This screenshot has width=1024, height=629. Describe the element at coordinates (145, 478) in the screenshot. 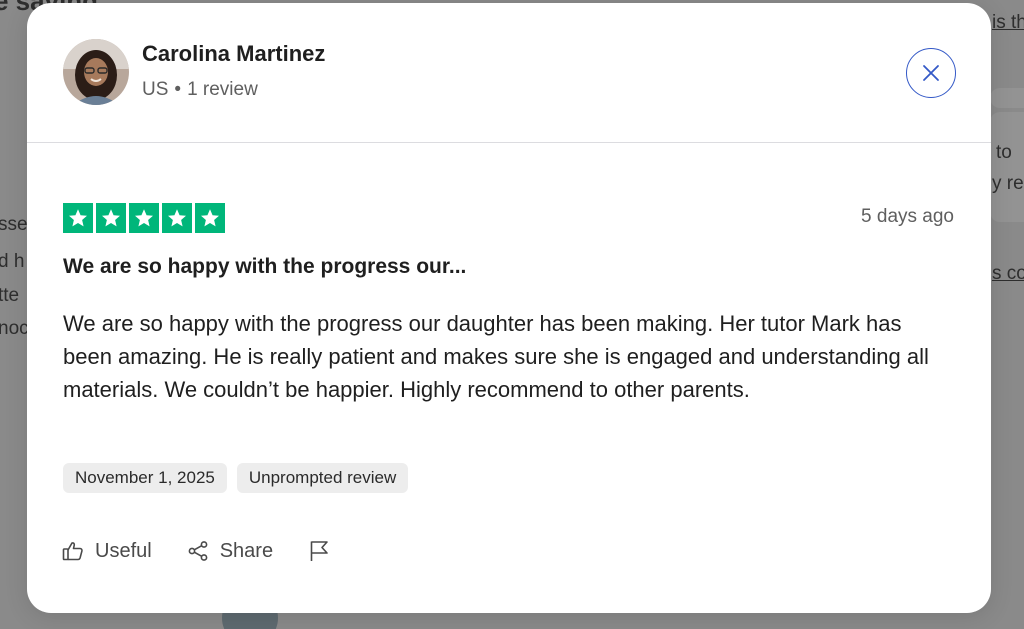

I see `experience-date-badge: November 1, 2025` at that location.